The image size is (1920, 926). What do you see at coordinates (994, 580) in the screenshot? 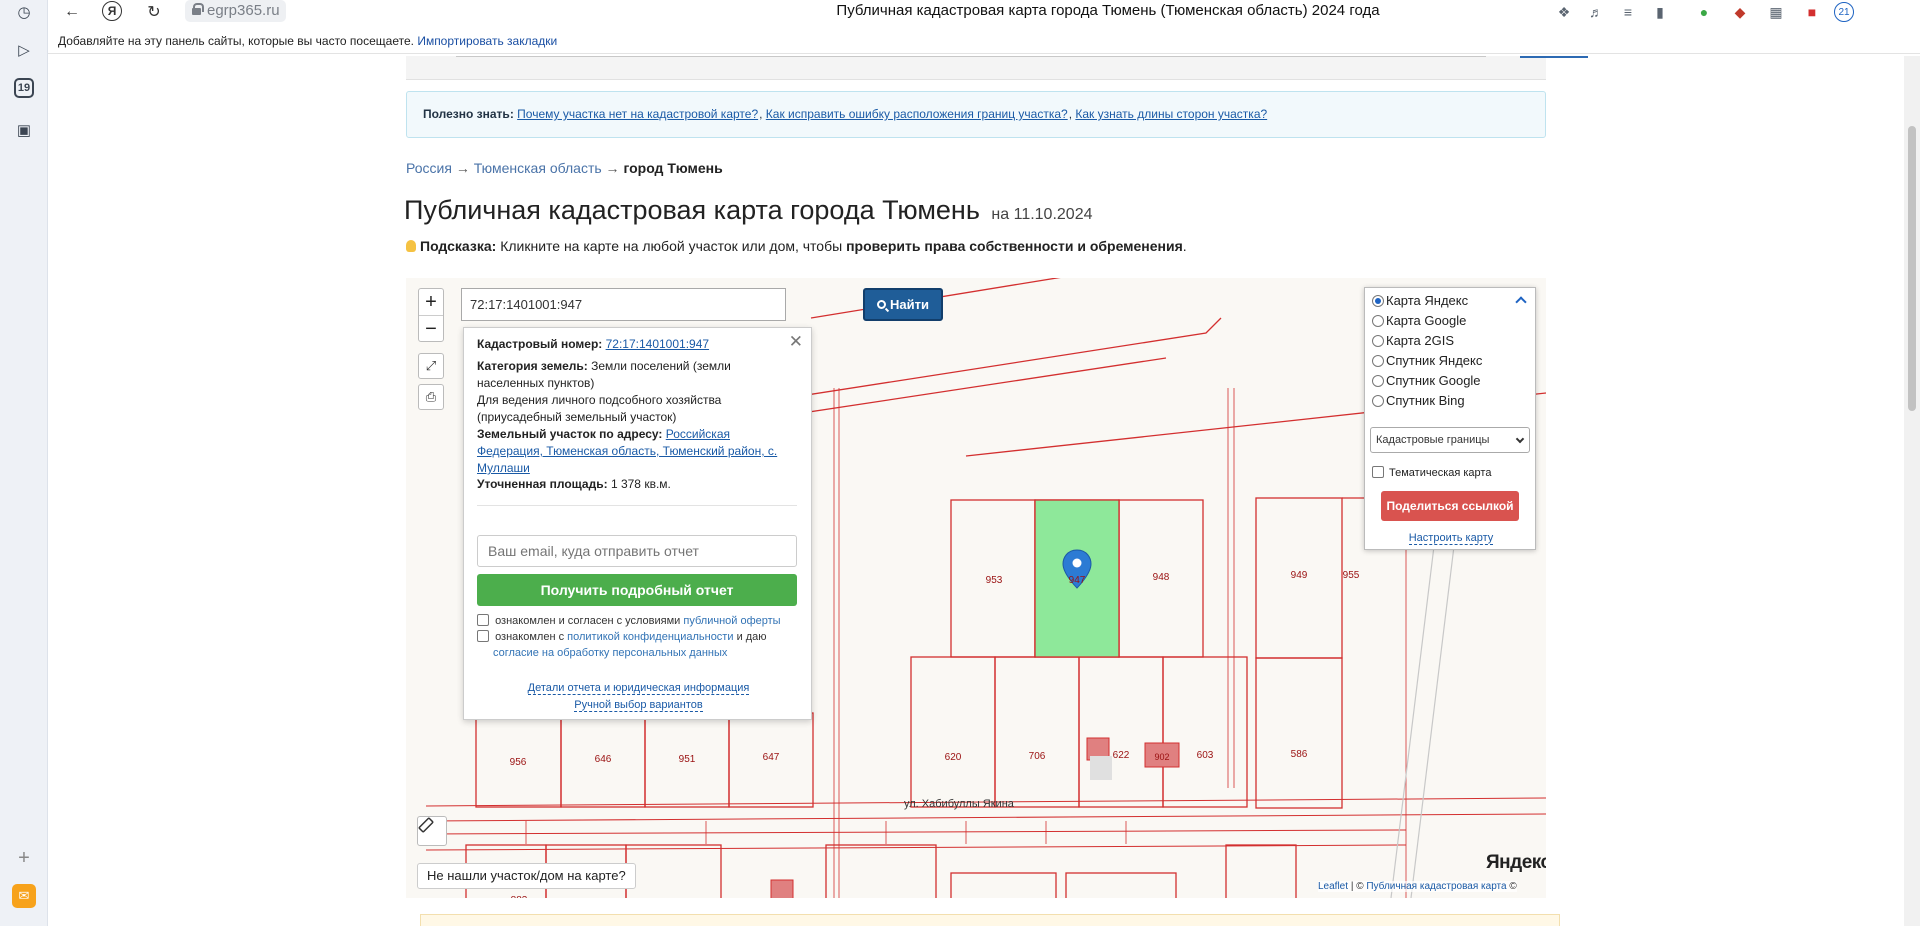
I see `parcel-label: 953` at bounding box center [994, 580].